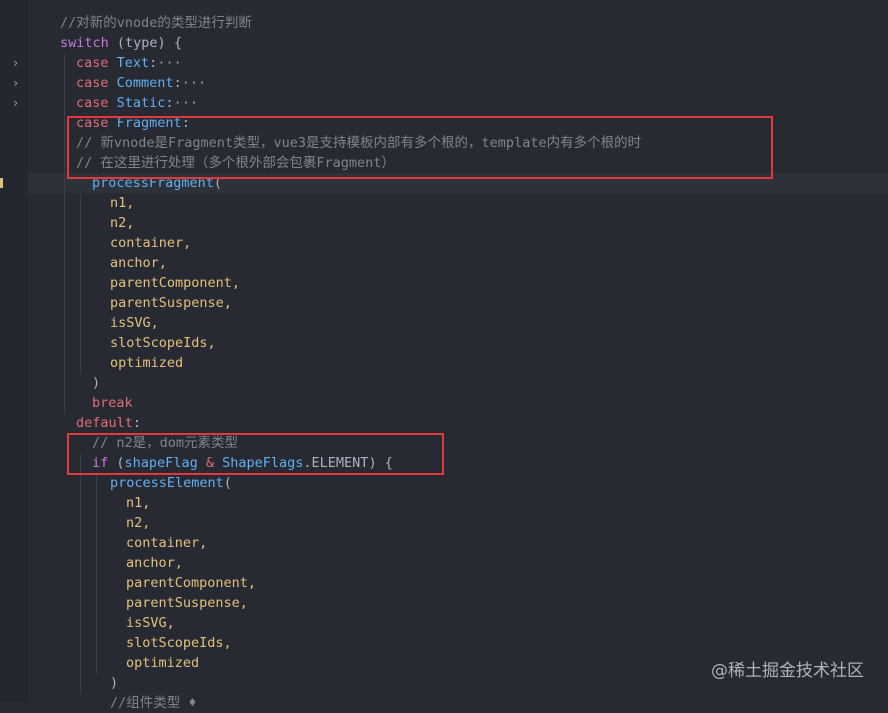 Image resolution: width=888 pixels, height=713 pixels. Describe the element at coordinates (109, 423) in the screenshot. I see `code-line-default: default:` at that location.